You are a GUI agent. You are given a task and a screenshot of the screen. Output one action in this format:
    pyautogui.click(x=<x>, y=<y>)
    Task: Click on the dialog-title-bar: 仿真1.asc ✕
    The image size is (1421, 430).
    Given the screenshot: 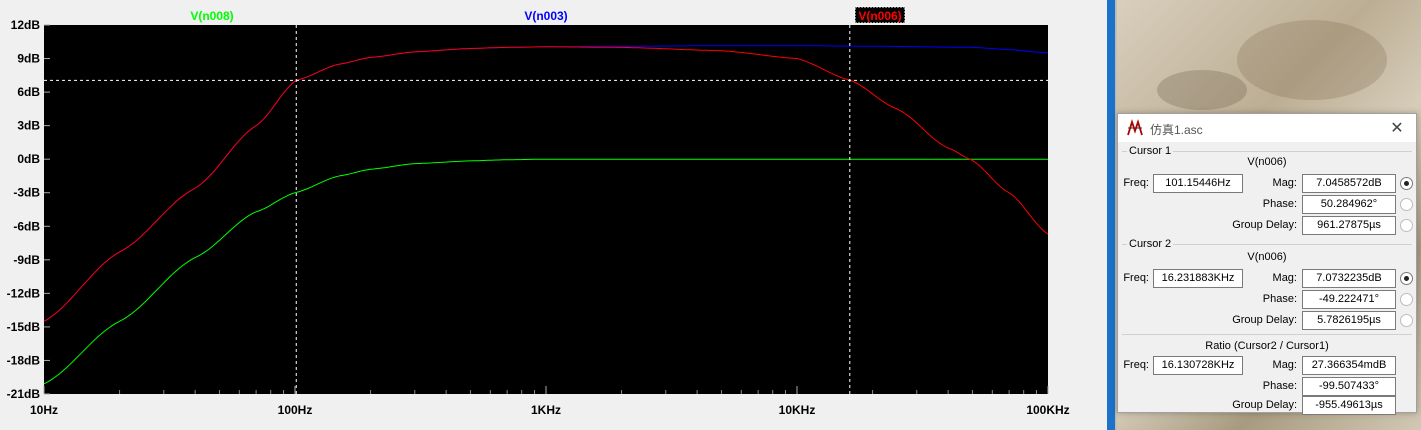 What is the action you would take?
    pyautogui.click(x=1267, y=128)
    